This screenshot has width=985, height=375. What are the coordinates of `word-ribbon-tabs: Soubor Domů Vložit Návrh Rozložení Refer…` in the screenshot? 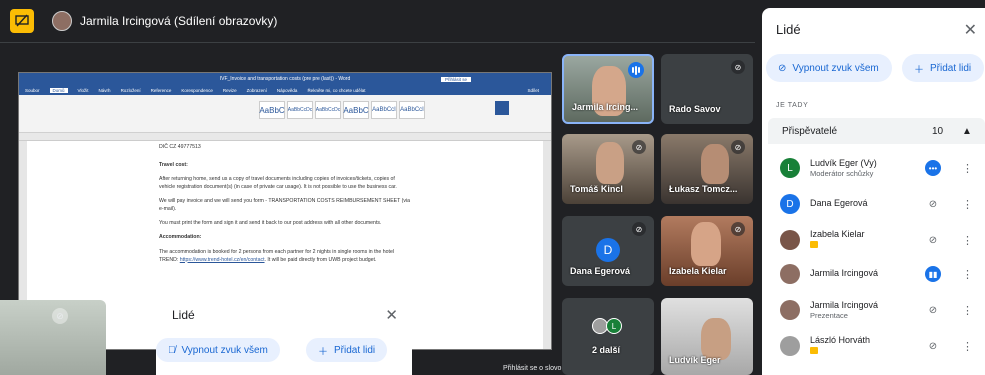 It's located at (285, 90).